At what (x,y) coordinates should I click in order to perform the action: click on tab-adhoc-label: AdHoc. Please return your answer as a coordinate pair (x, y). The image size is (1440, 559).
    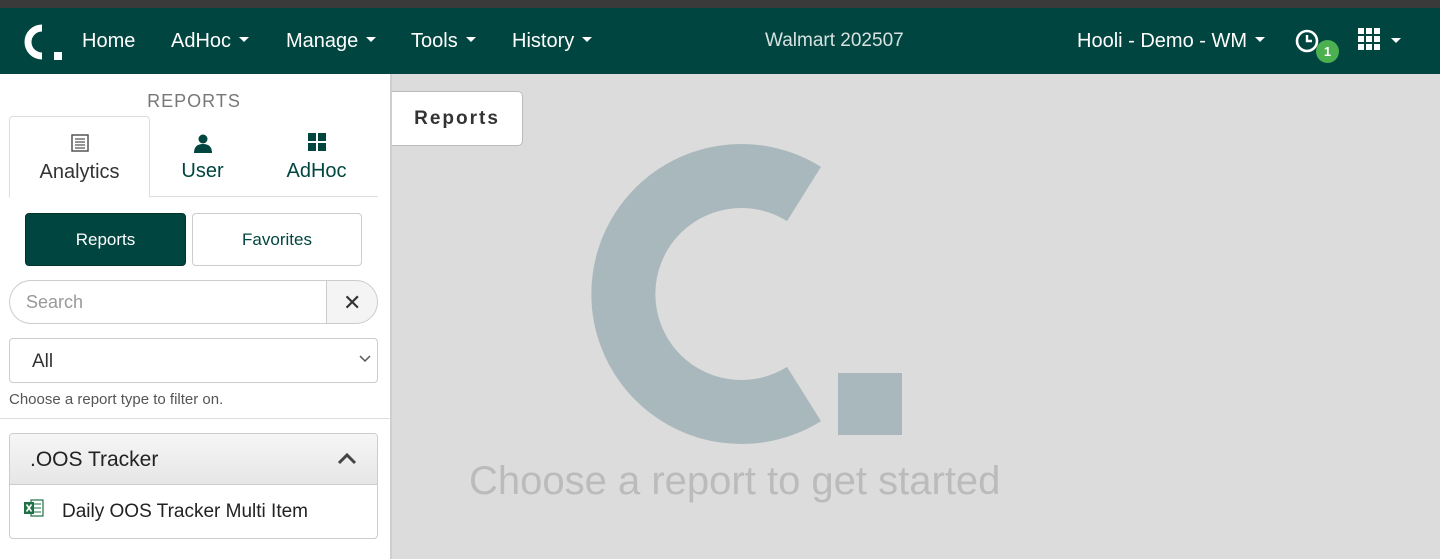
    Looking at the image, I should click on (316, 171).